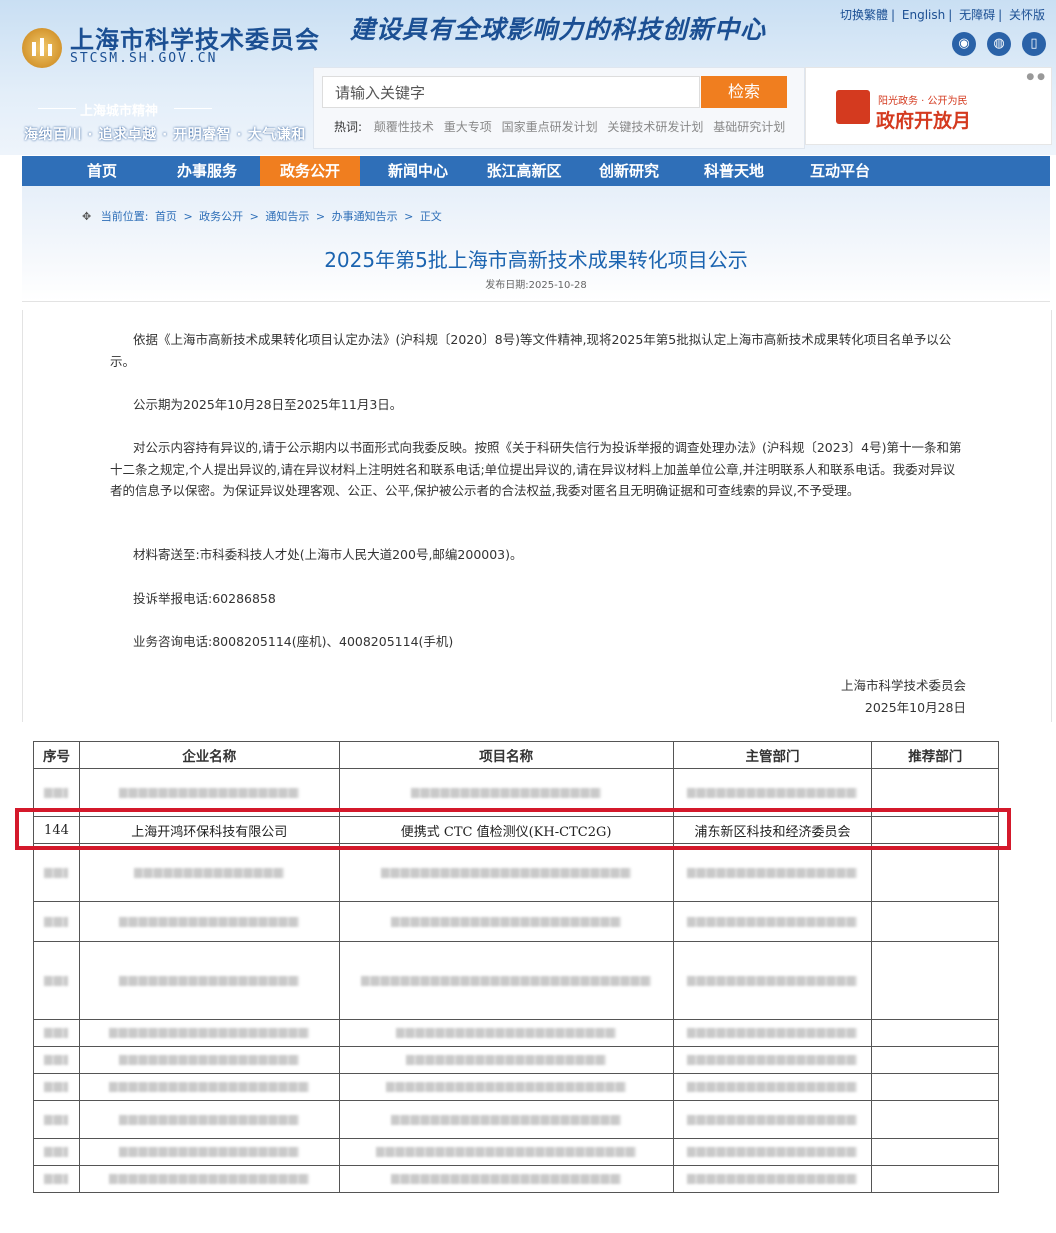 This screenshot has width=1056, height=1233. Describe the element at coordinates (119, 111) in the screenshot. I see `city-spirit-title: 上海城市精神` at that location.